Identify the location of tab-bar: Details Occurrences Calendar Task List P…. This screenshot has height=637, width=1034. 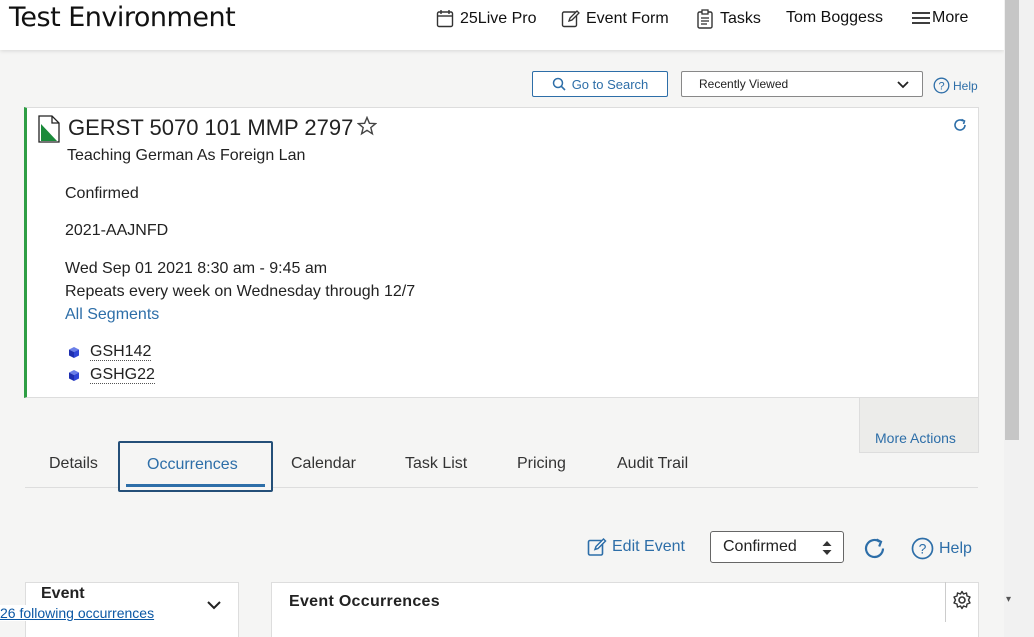
(501, 466).